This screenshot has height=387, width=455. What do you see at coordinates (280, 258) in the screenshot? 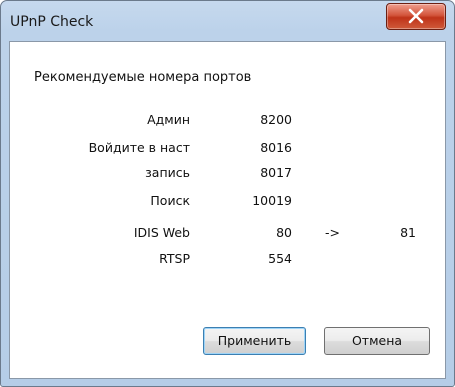
I see `port-value-rtsp: 554` at bounding box center [280, 258].